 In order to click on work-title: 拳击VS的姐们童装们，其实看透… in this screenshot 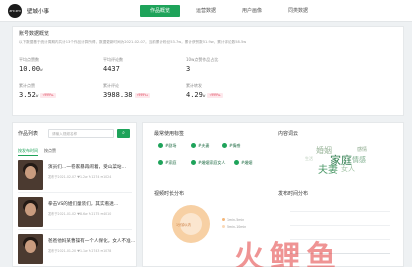, I will do `click(83, 204)`.